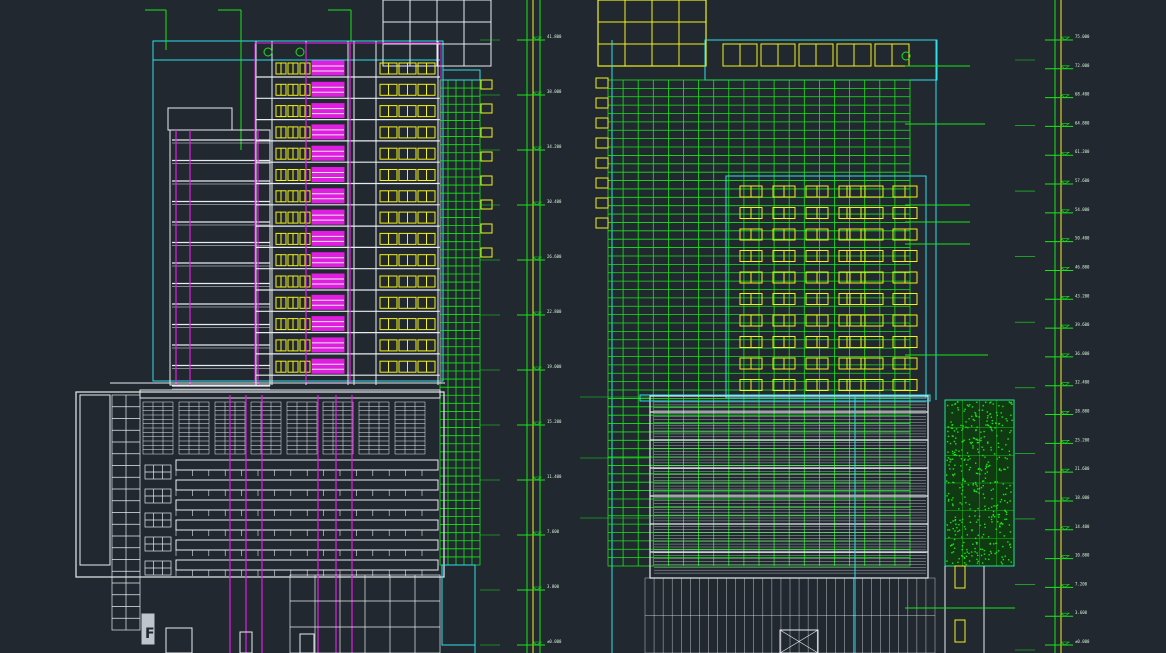  I want to click on level-label: 61.200, so click(1082, 151).